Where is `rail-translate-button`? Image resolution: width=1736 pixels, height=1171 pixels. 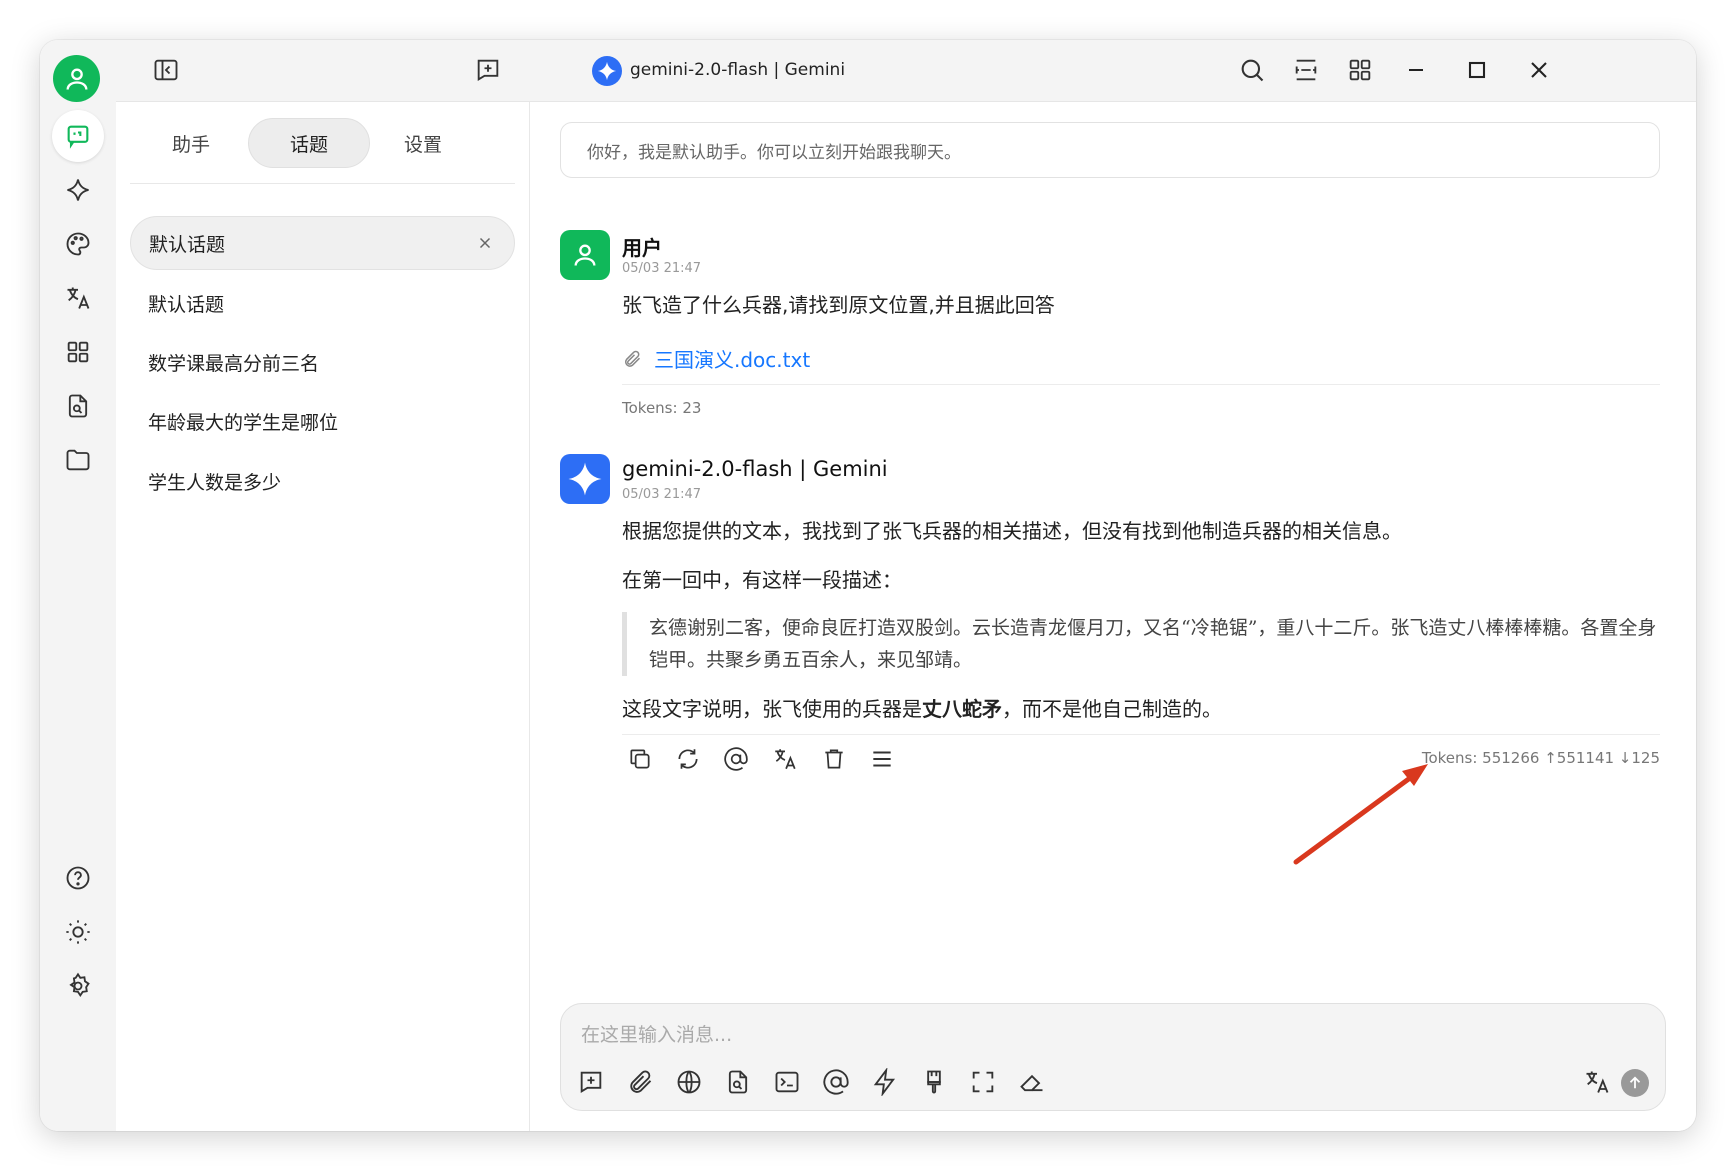 rail-translate-button is located at coordinates (78, 298).